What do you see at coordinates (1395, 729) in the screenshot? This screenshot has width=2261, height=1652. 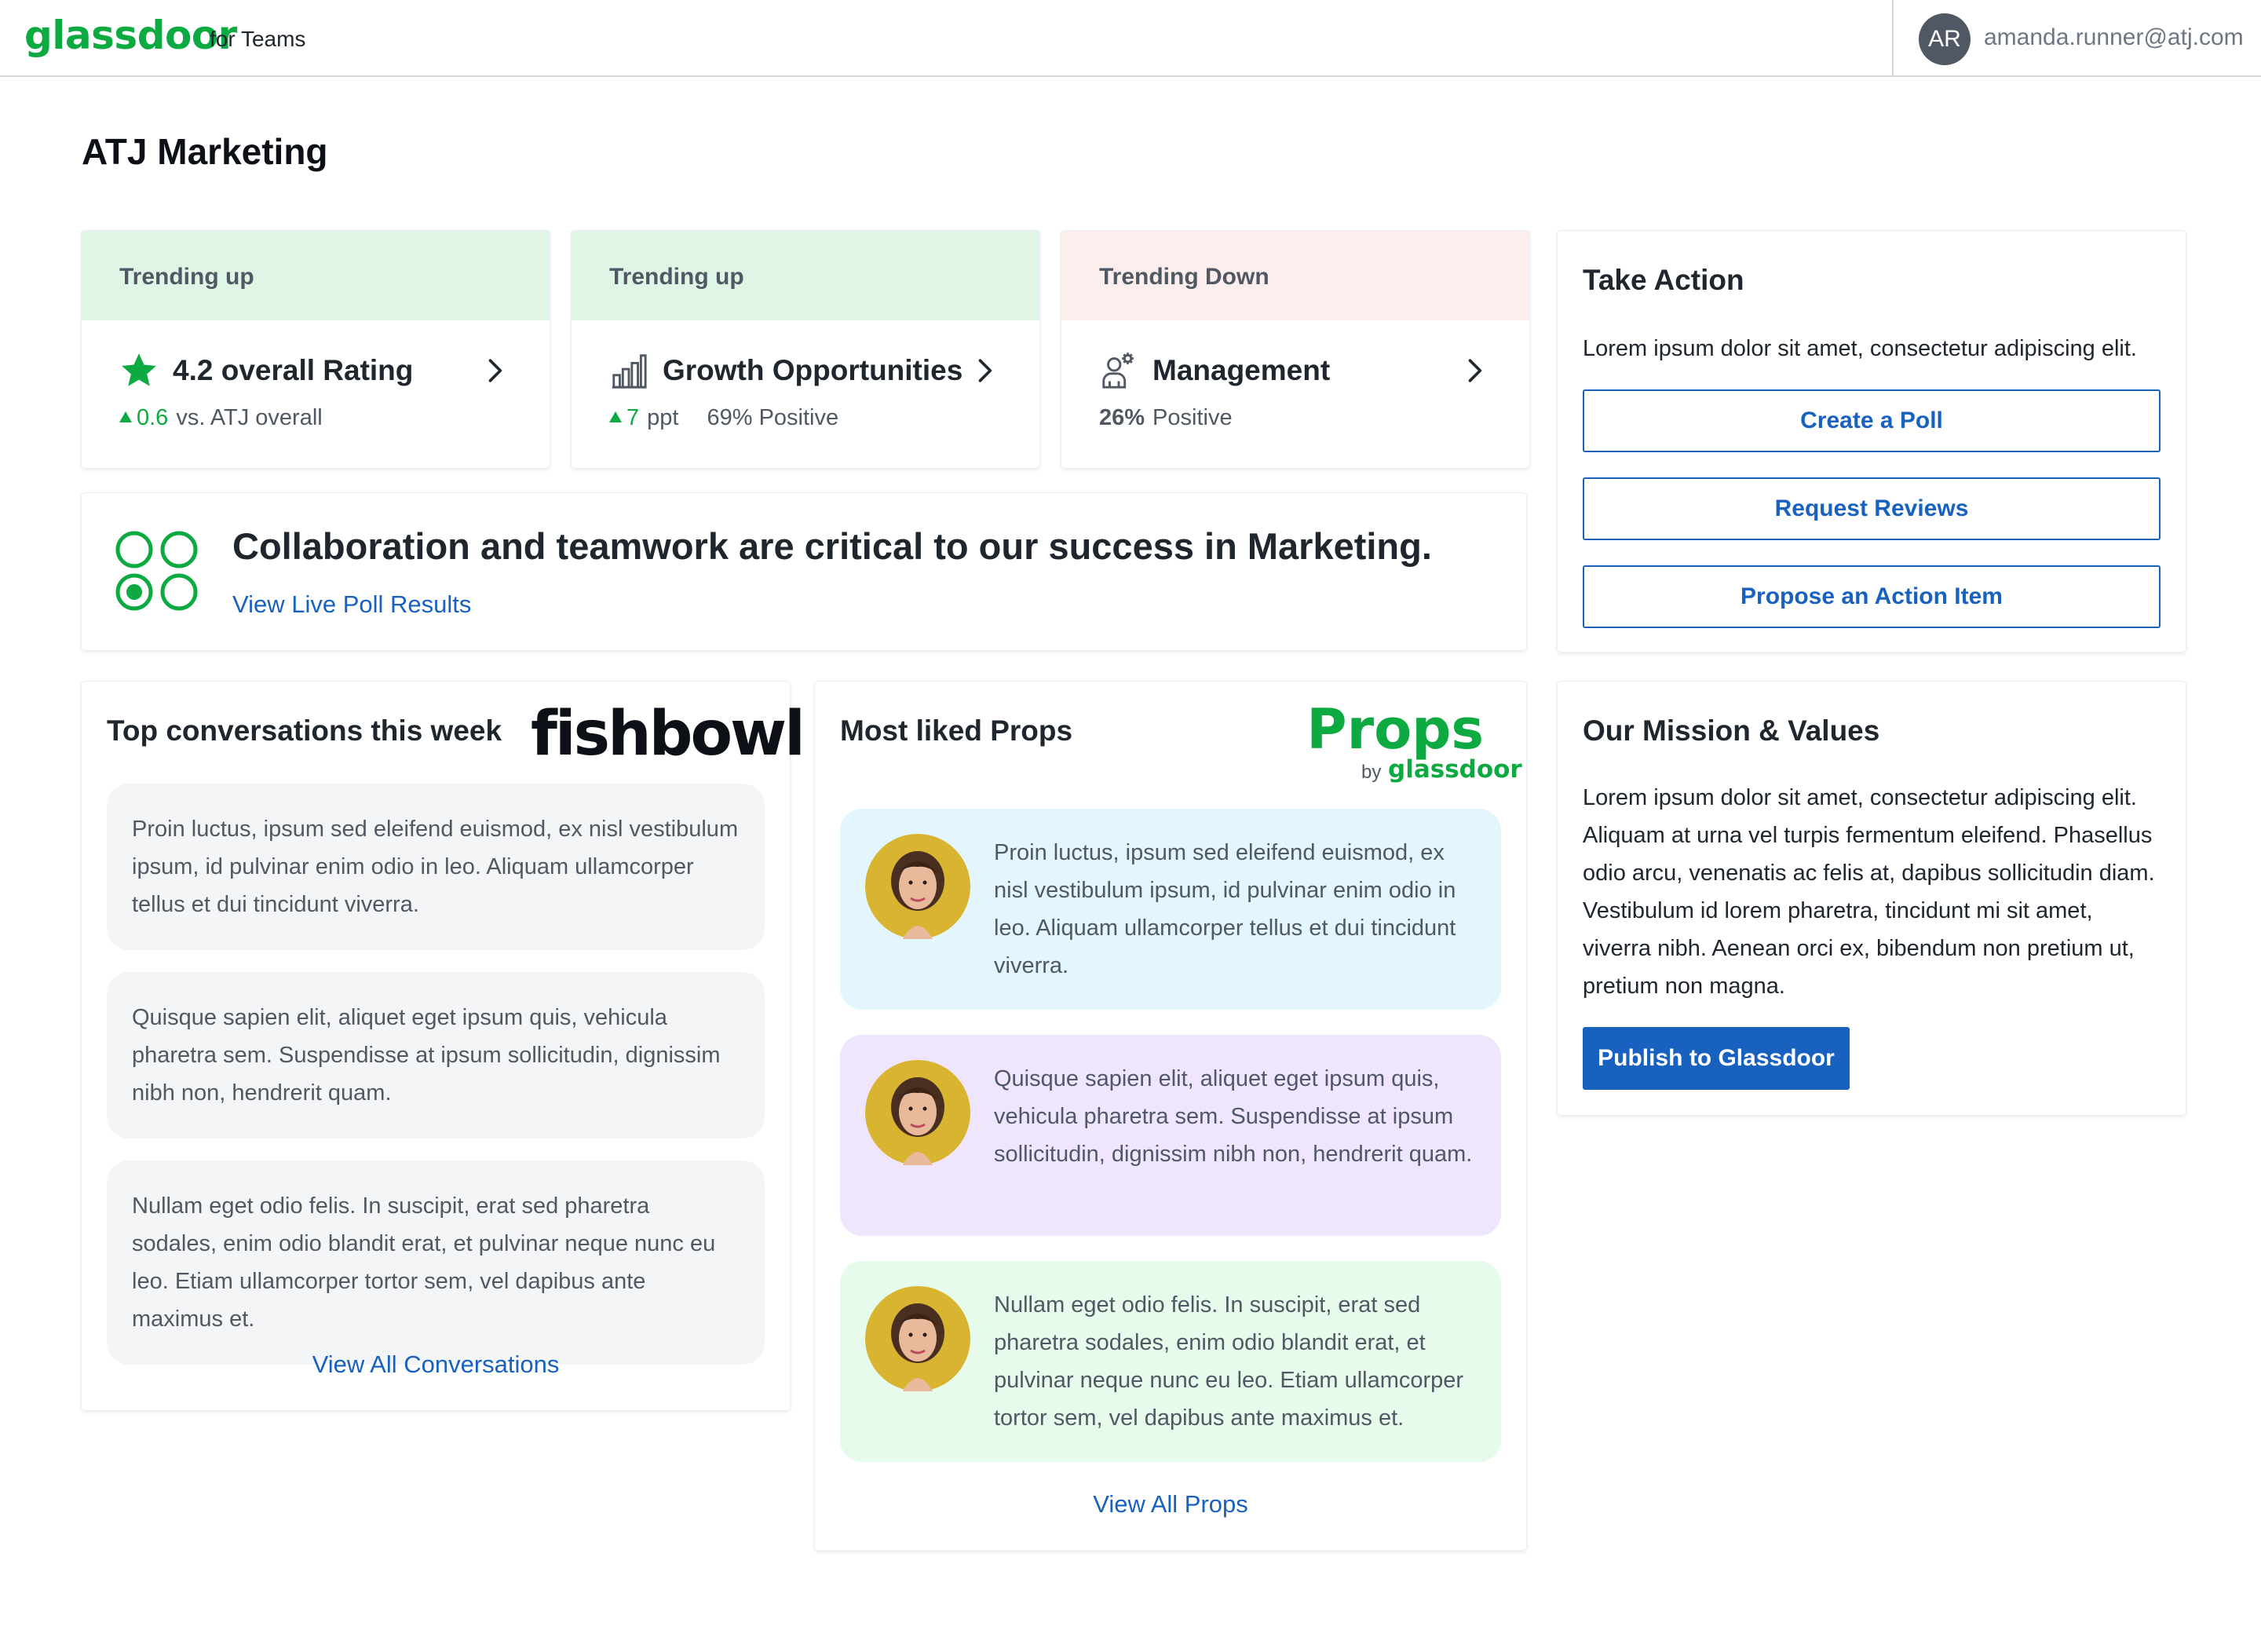 I see `props-logo: Props` at bounding box center [1395, 729].